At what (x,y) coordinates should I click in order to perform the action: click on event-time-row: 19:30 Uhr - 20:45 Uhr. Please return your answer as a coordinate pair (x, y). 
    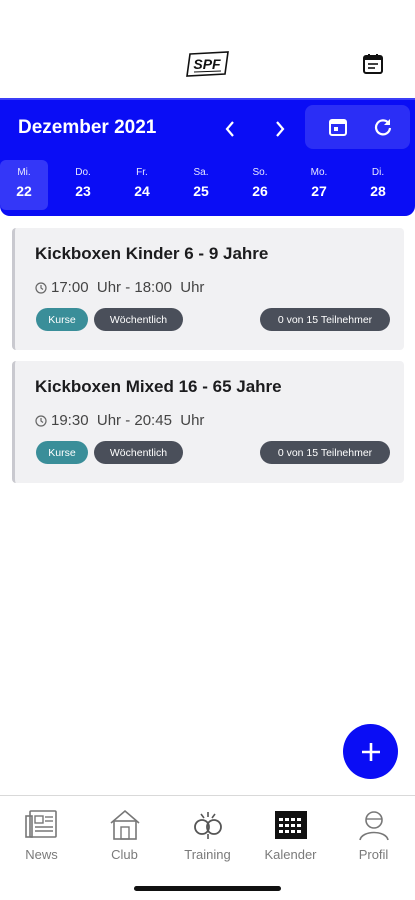
    Looking at the image, I should click on (119, 420).